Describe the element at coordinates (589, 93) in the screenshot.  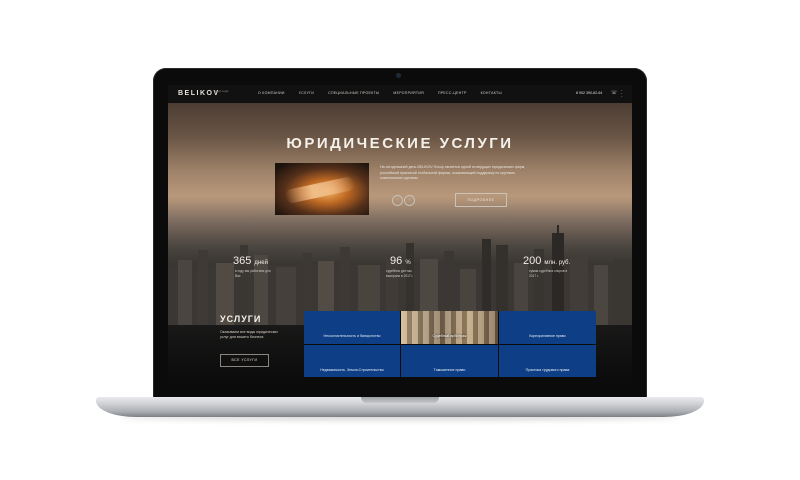
I see `phone-number: 8 902 390-82-64` at that location.